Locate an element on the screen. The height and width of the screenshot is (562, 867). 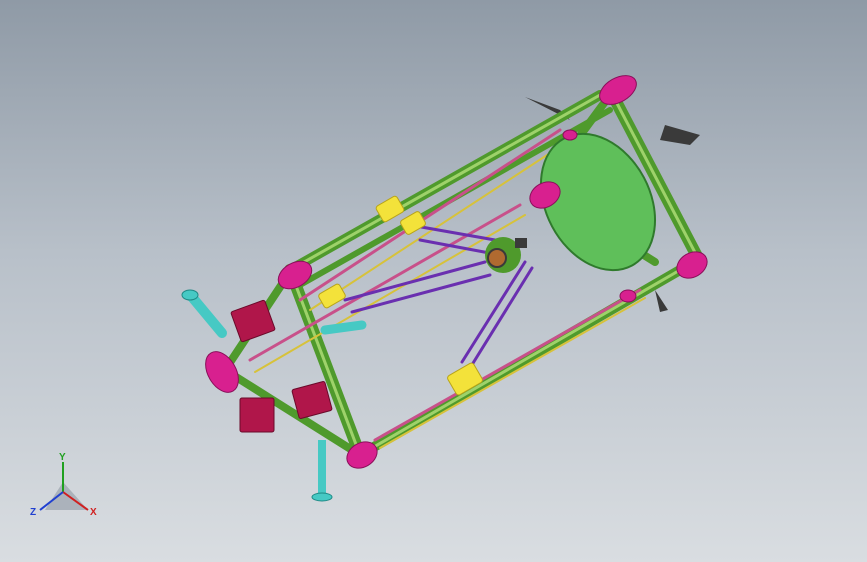
x-axis-label: X is located at coordinates (93, 512).